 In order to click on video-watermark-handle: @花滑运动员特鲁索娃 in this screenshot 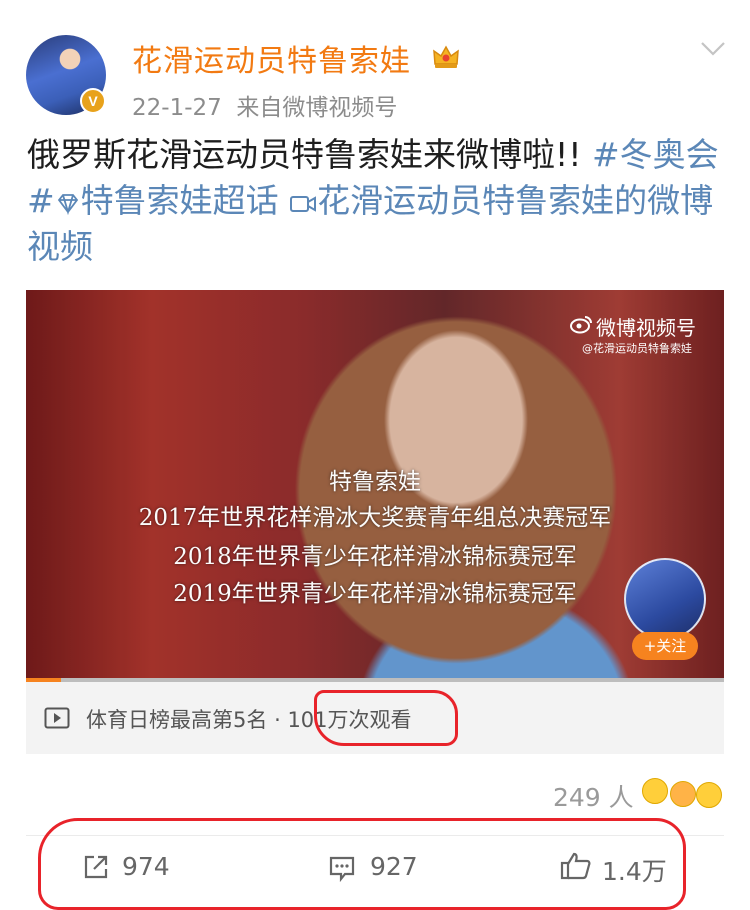, I will do `click(637, 348)`.